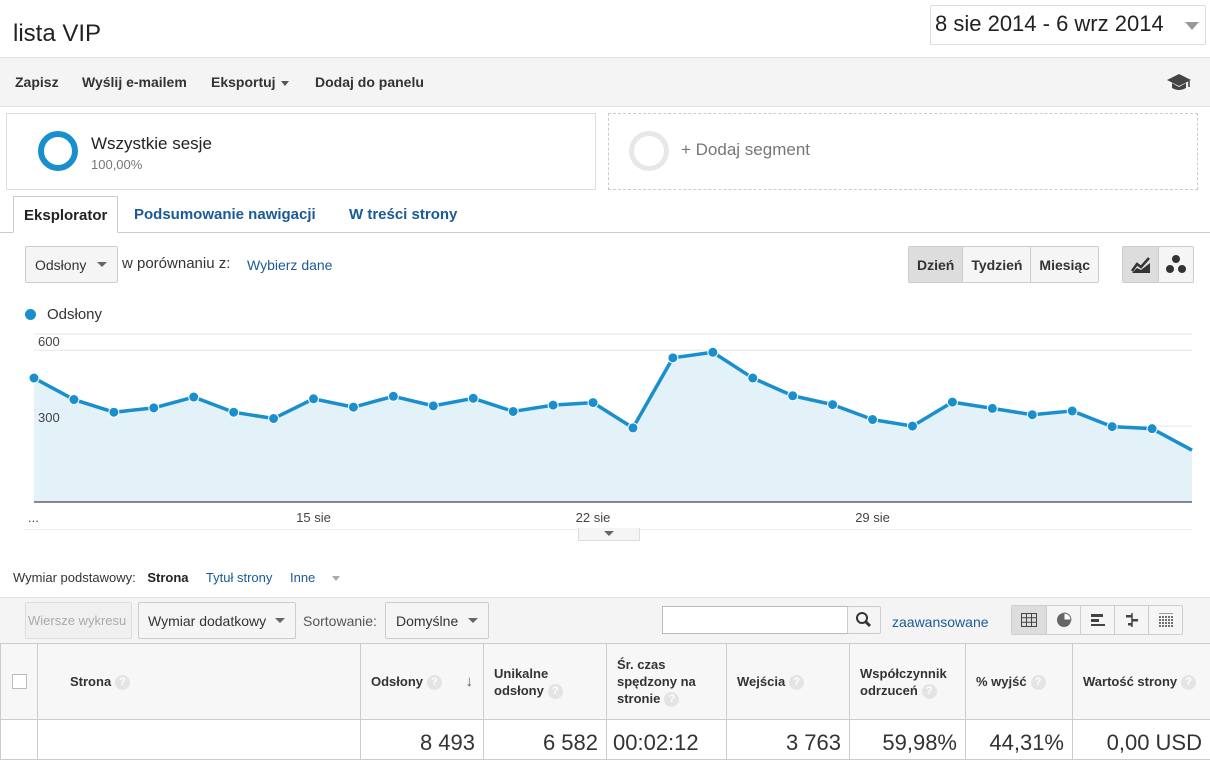 The width and height of the screenshot is (1210, 760). What do you see at coordinates (788, 682) in the screenshot?
I see `column-header-entrances: Wejścia?` at bounding box center [788, 682].